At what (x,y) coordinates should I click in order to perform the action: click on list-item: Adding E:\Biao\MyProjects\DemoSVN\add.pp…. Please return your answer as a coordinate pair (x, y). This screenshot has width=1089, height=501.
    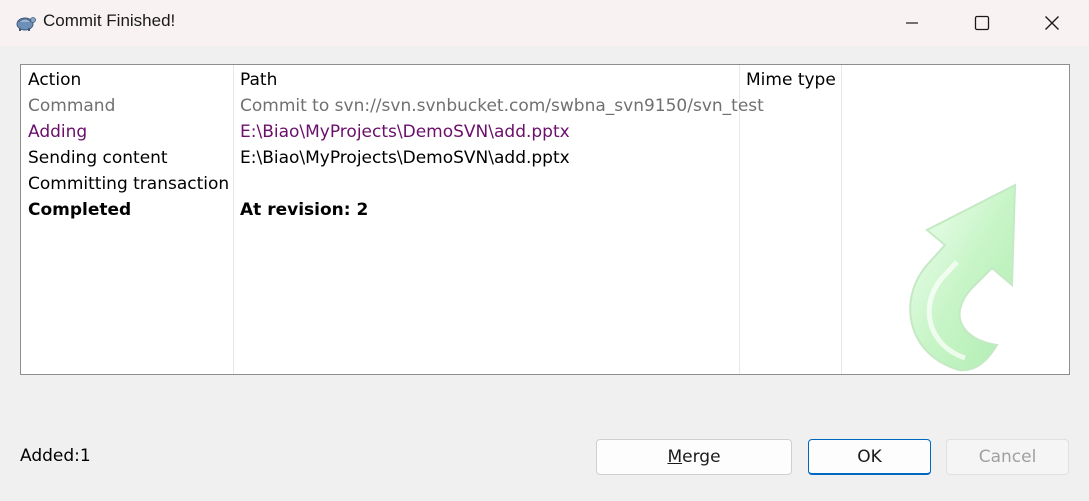
    Looking at the image, I should click on (545, 135).